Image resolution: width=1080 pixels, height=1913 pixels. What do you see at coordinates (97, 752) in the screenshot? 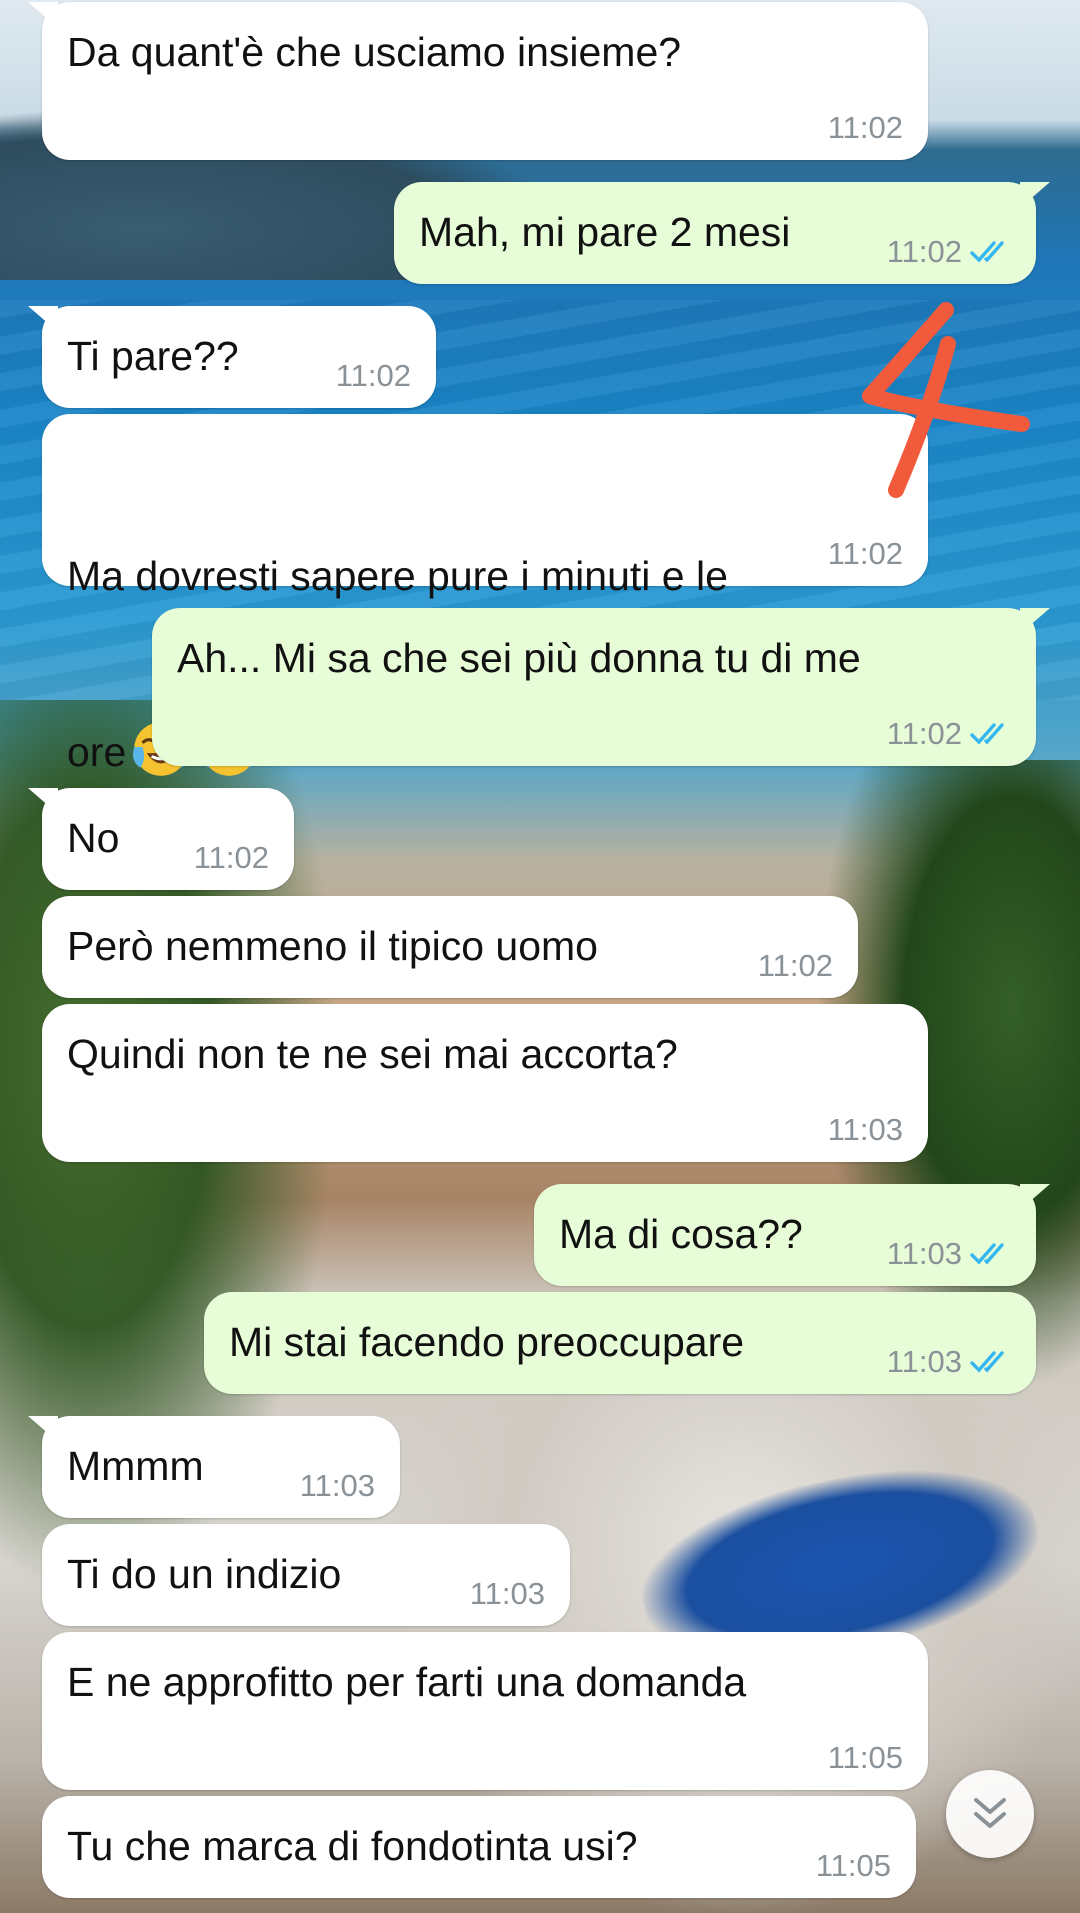
I see `message-text-continued: ore` at bounding box center [97, 752].